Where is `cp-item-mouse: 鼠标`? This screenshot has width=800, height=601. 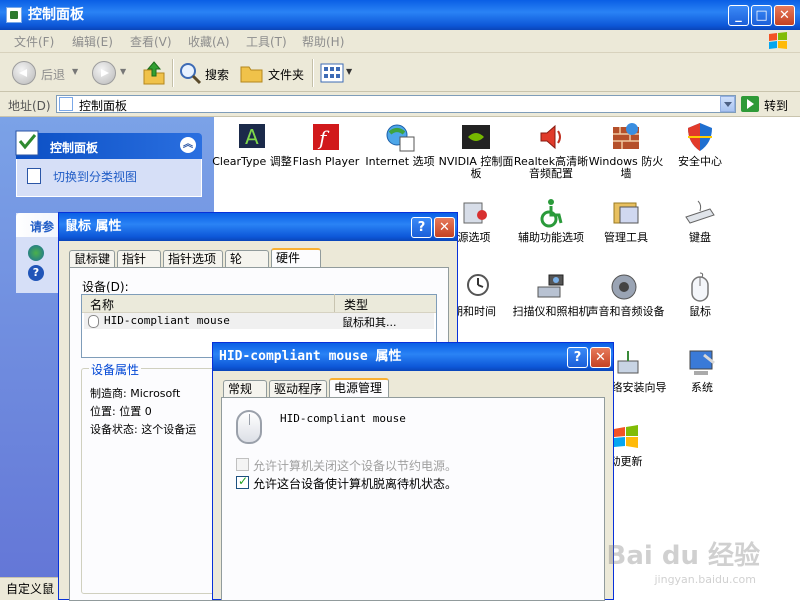 cp-item-mouse: 鼠标 is located at coordinates (700, 294).